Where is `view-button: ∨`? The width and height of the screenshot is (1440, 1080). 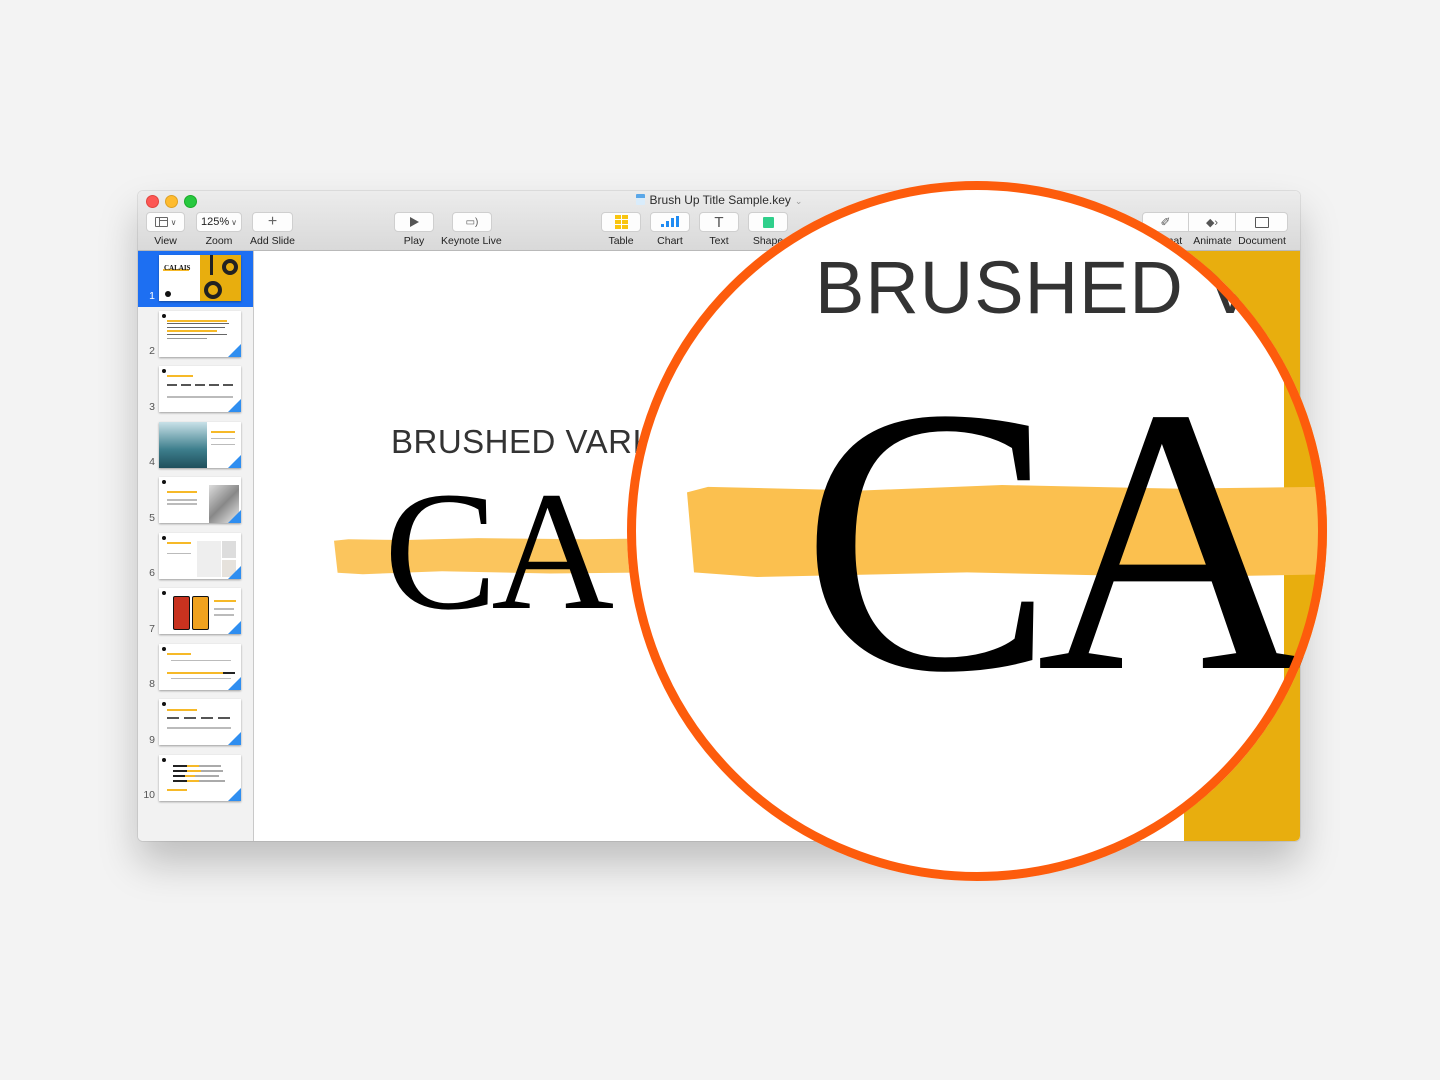 view-button: ∨ is located at coordinates (165, 222).